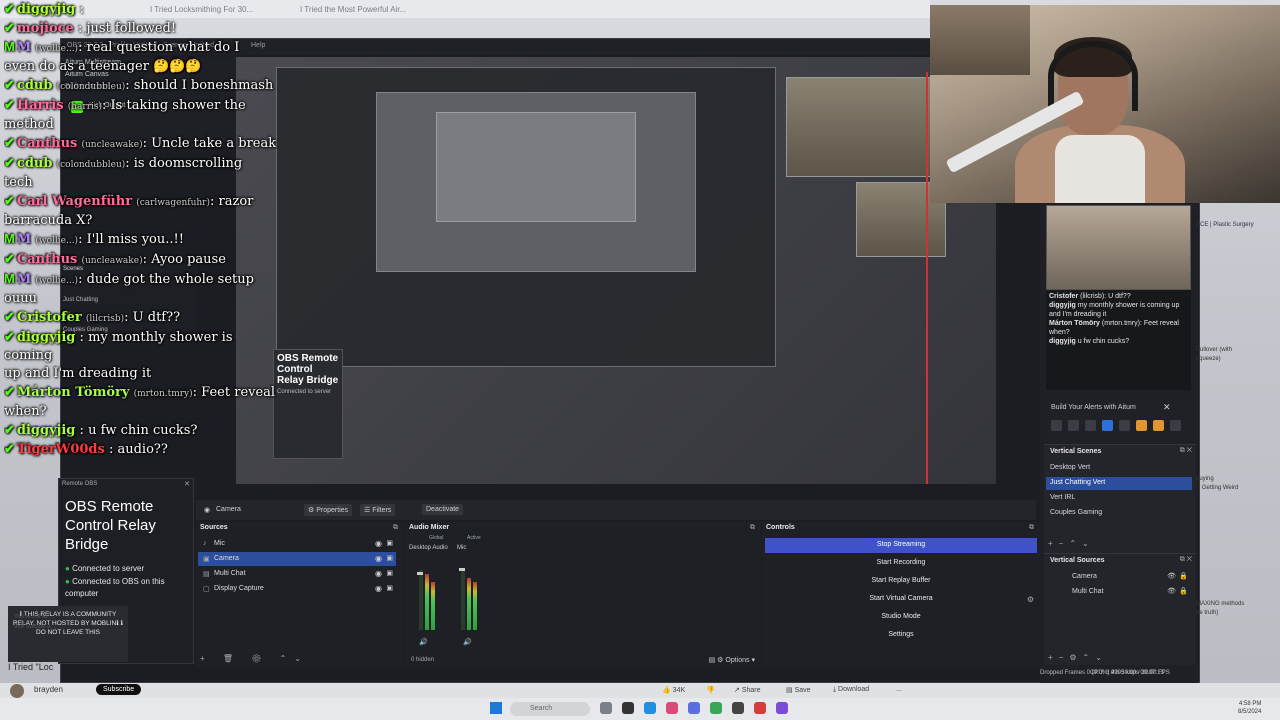  I want to click on vertical-scene-item: Desktop Vert, so click(1119, 468).